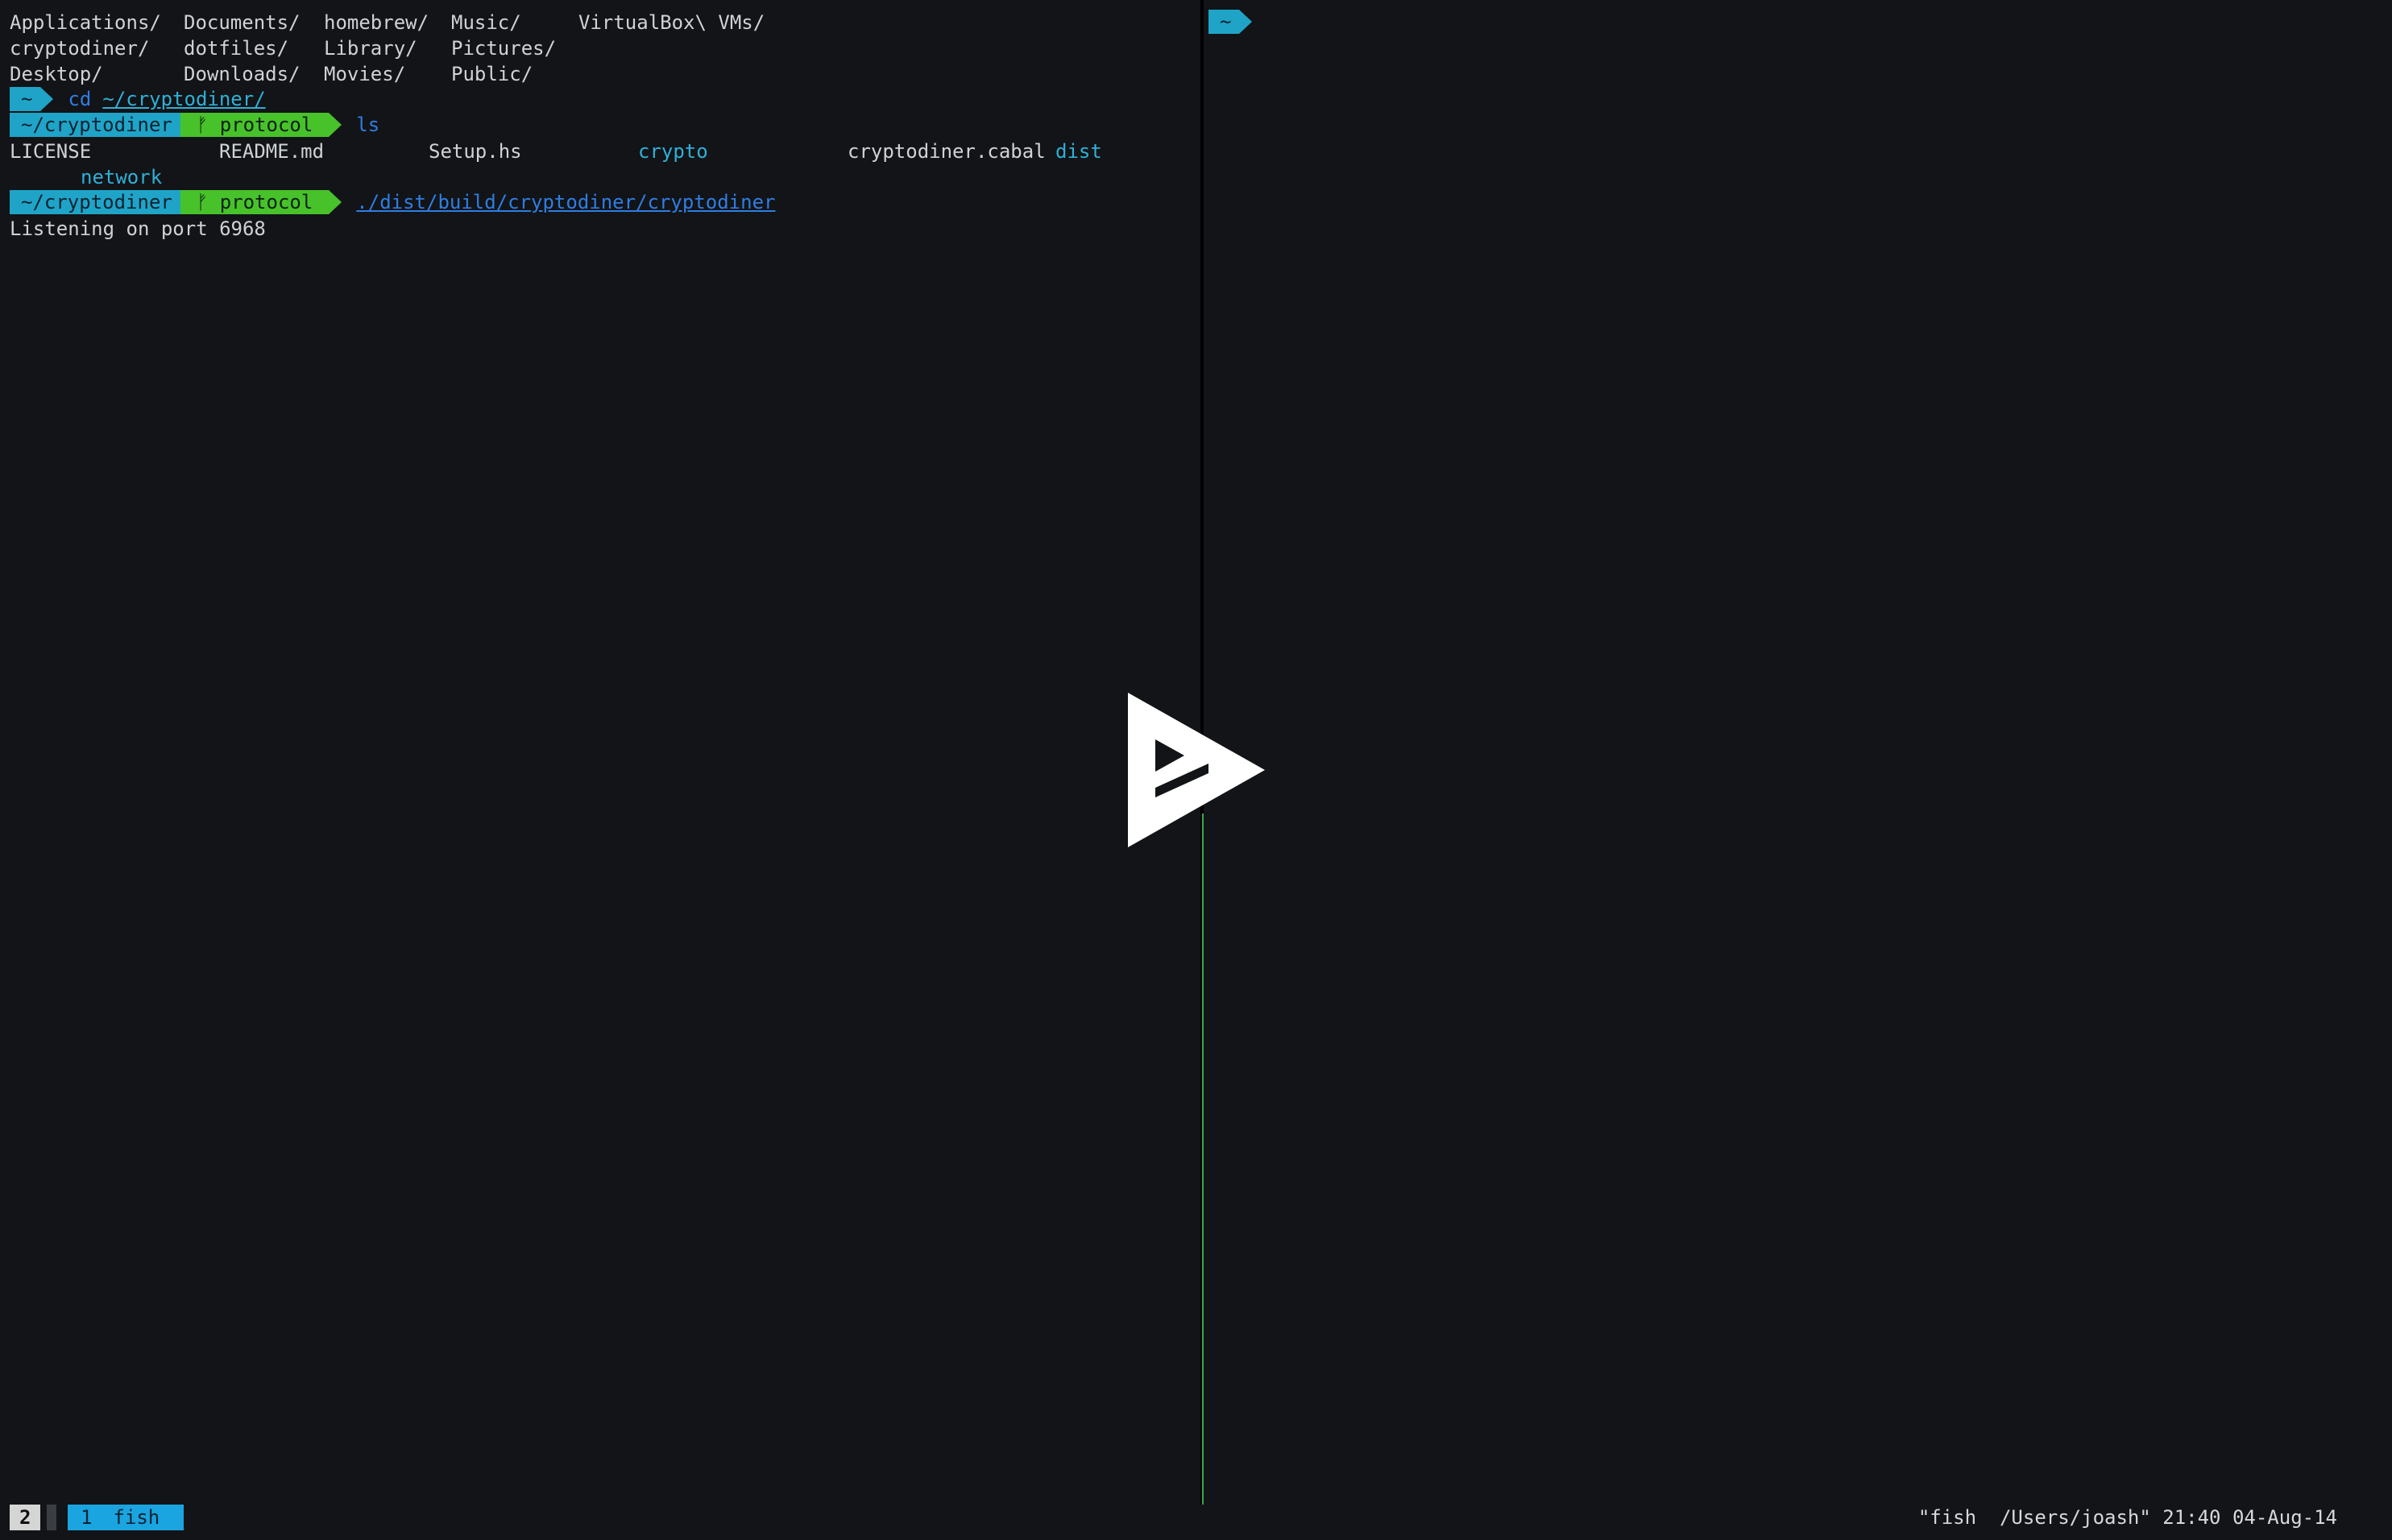 This screenshot has height=1540, width=2392. I want to click on prompt-command: ./dist/build/cryptodiner/cryptodiner, so click(566, 202).